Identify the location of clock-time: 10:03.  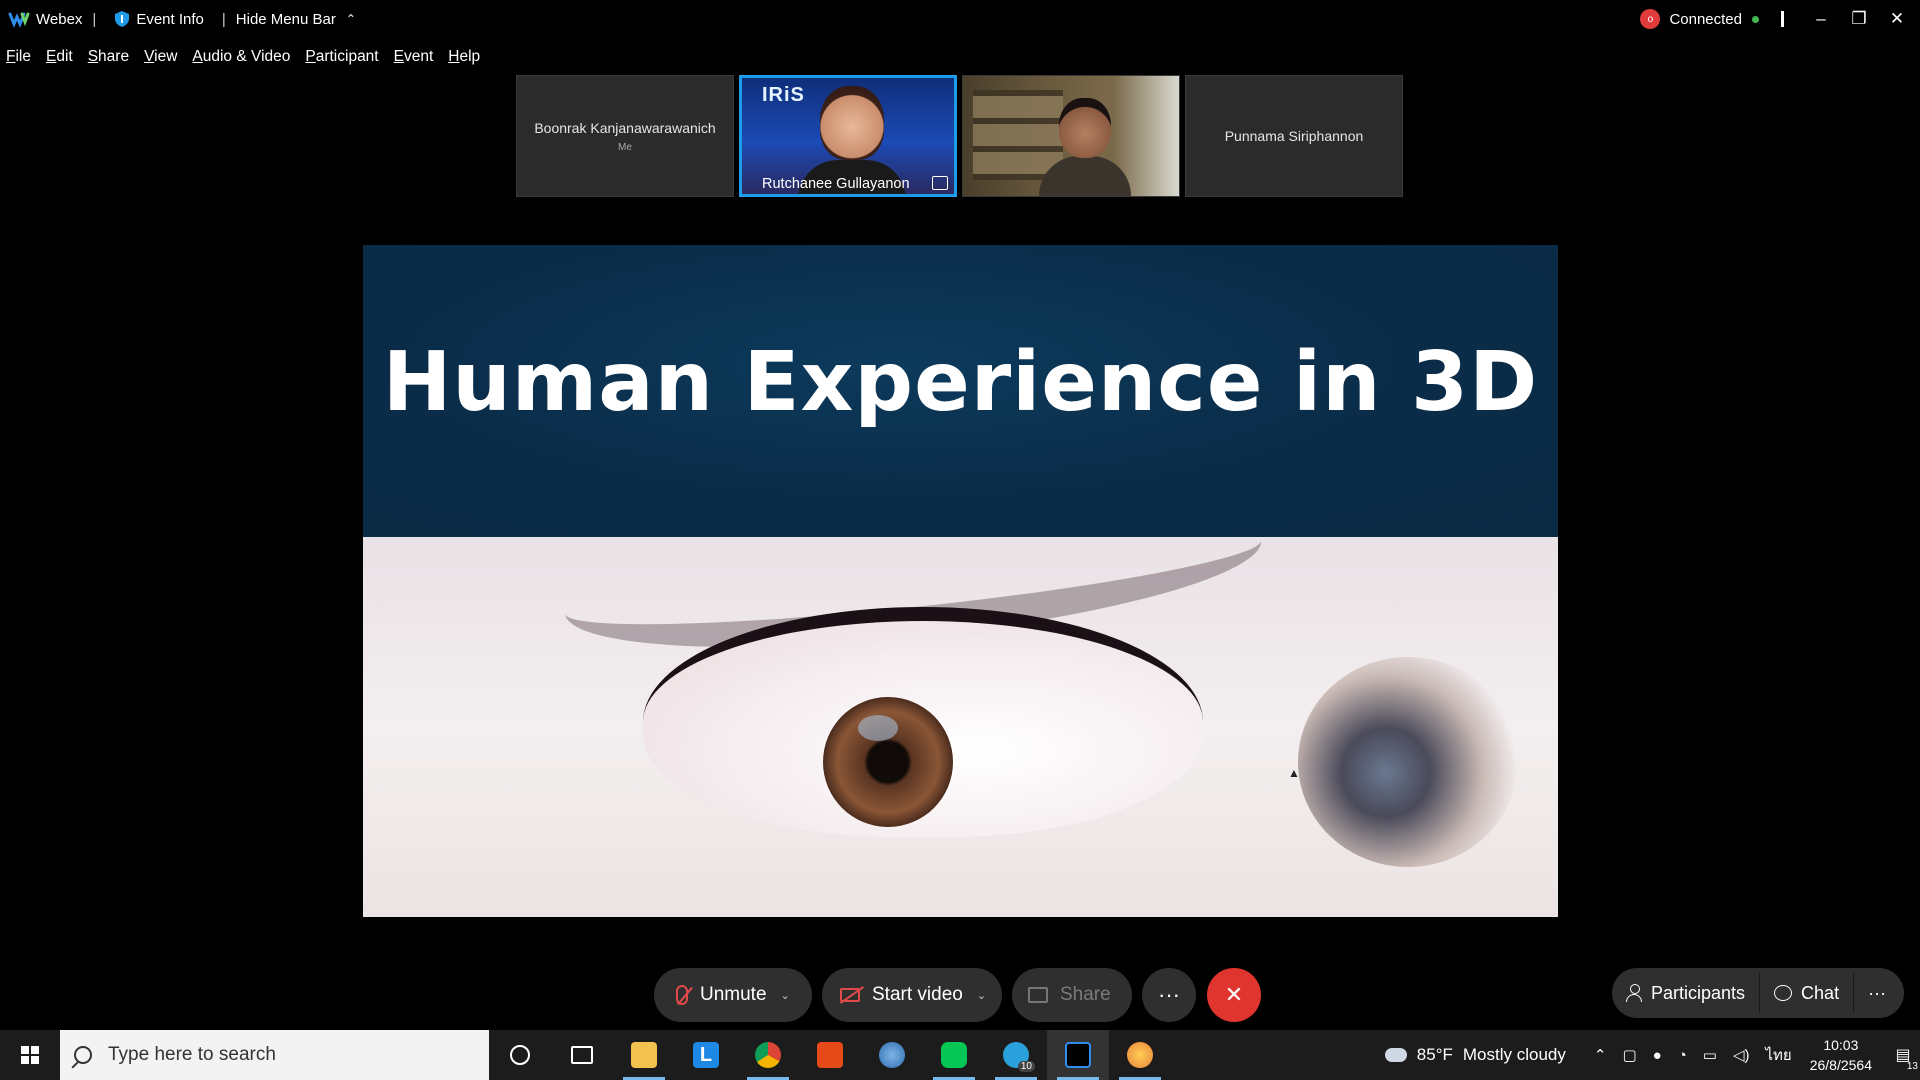
(1841, 1045).